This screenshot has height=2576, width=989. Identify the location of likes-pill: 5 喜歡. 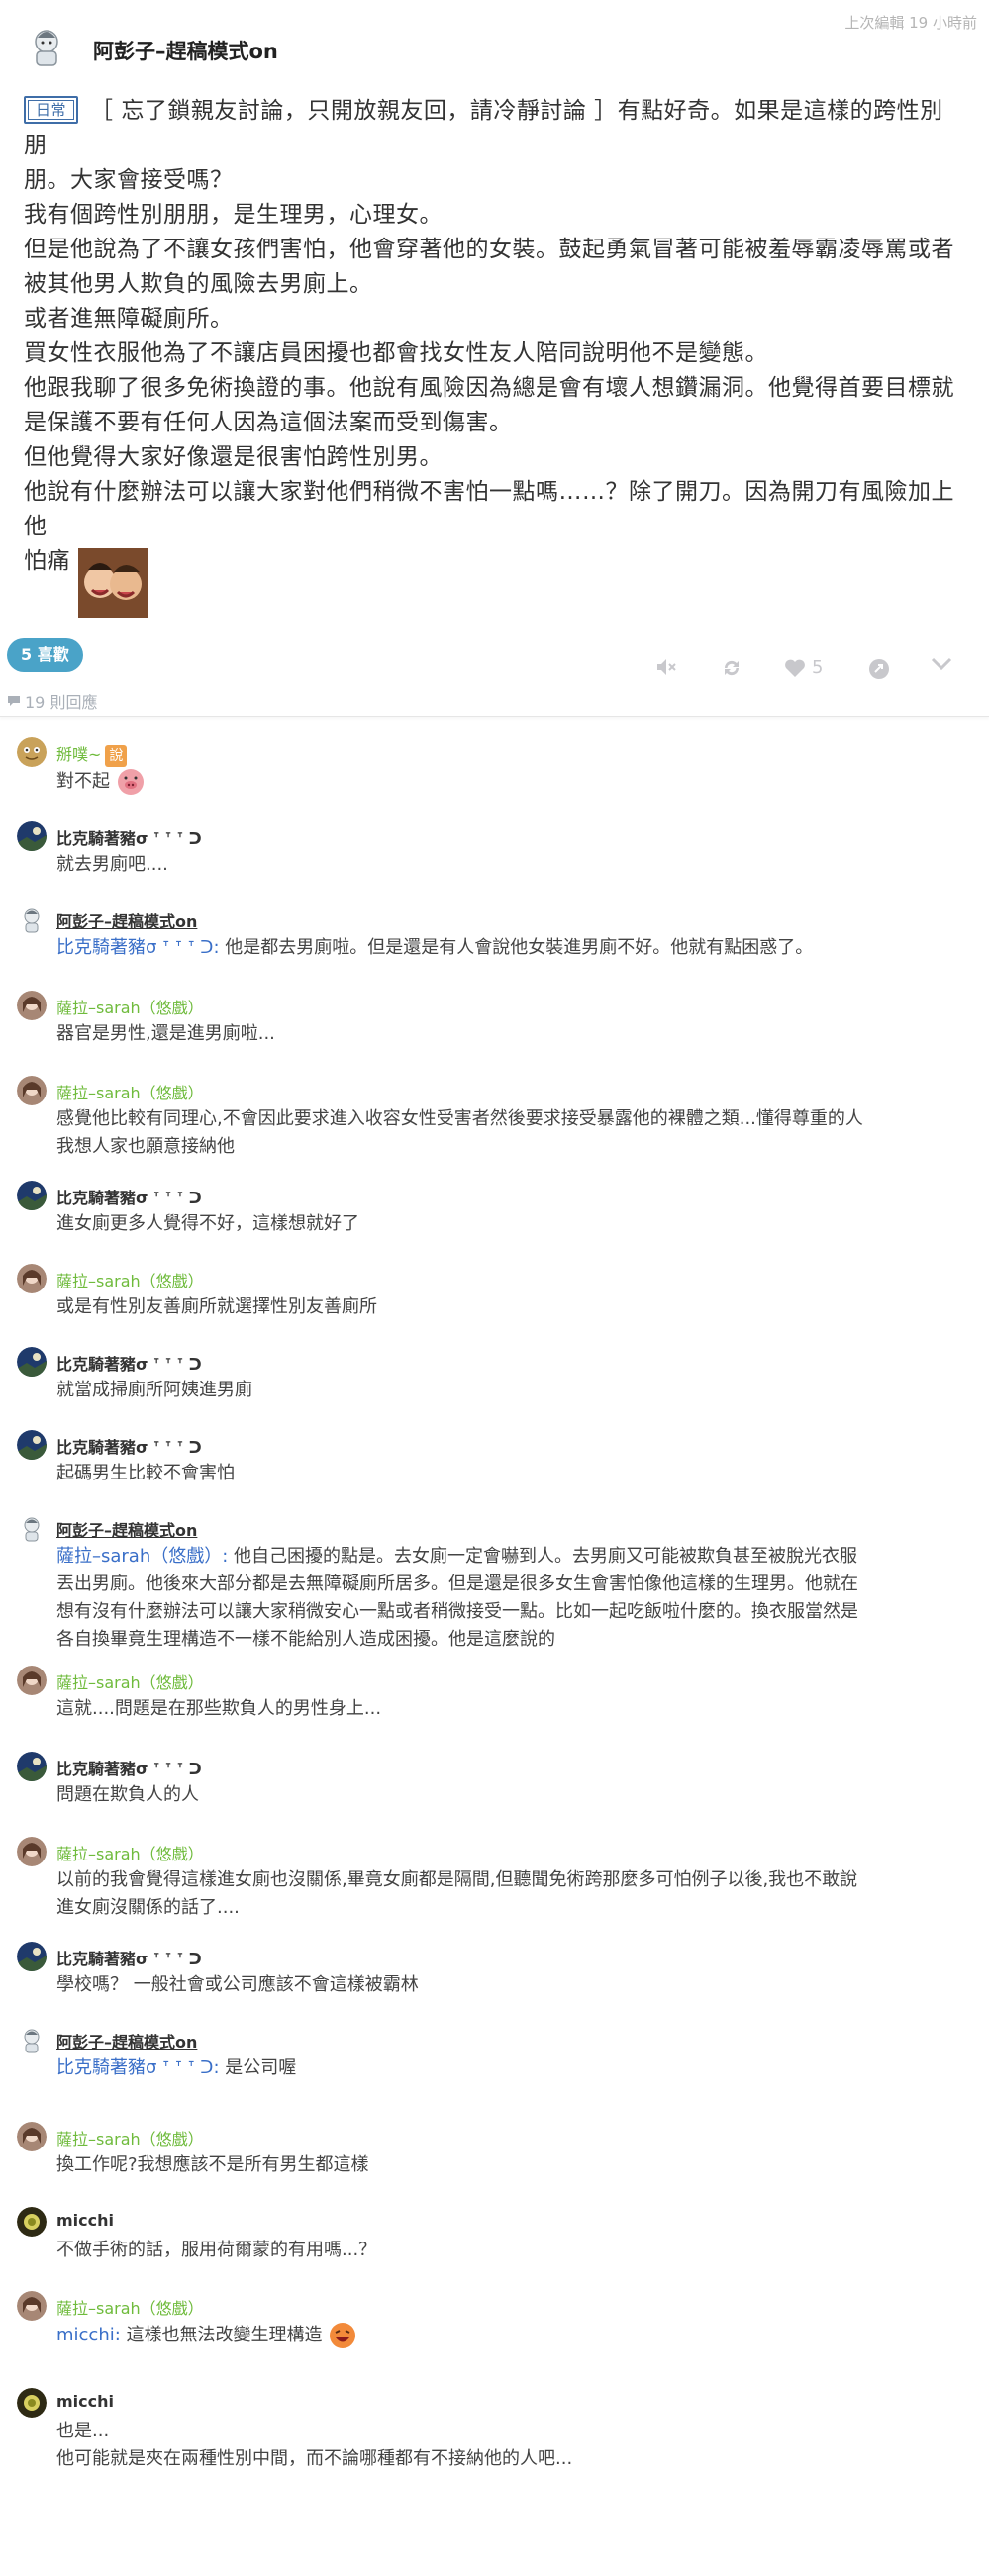
(45, 655).